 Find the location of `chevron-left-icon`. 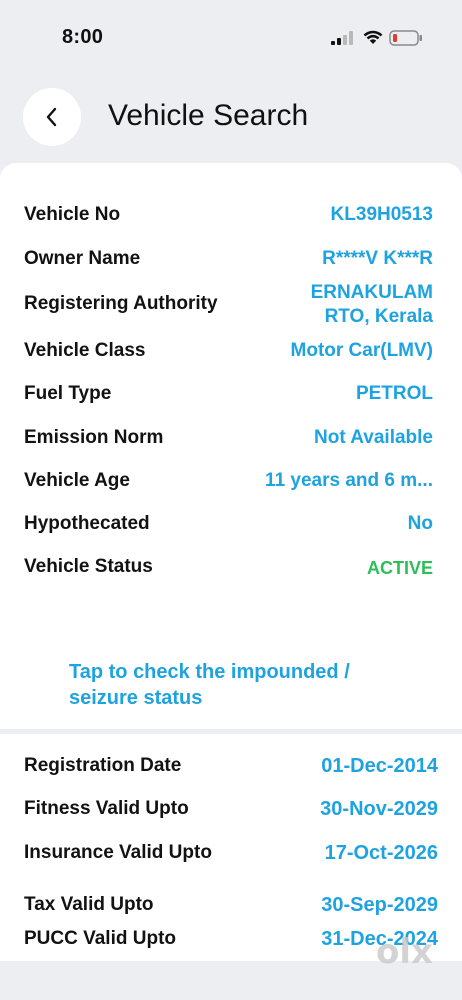

chevron-left-icon is located at coordinates (51, 117).